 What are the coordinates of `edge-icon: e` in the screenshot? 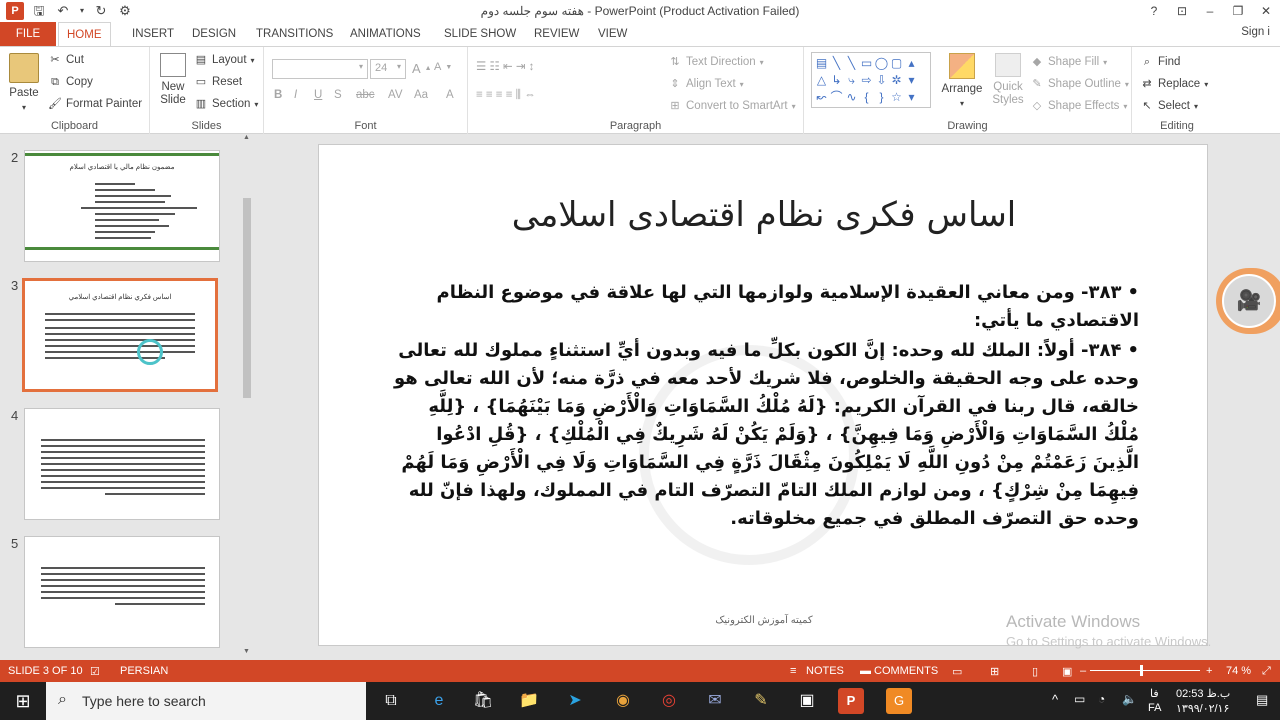 It's located at (439, 701).